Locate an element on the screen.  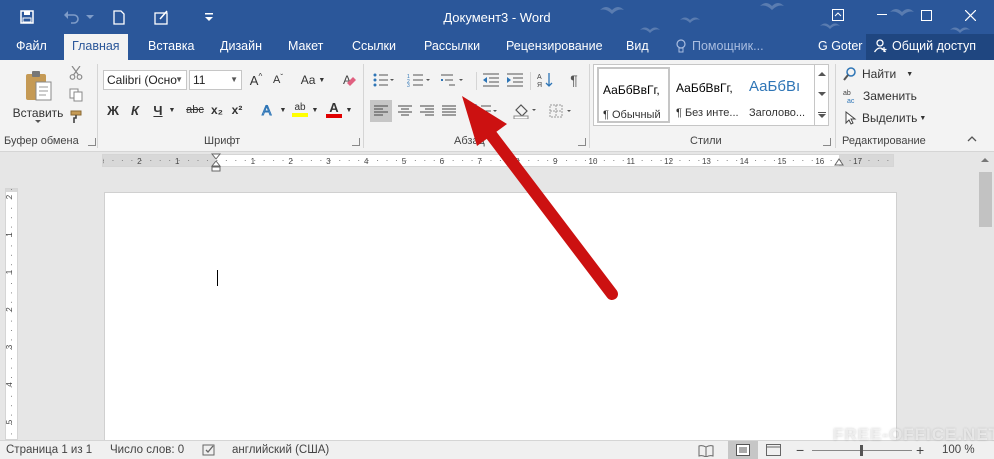
sort-button: AЯ is located at coordinates (545, 80).